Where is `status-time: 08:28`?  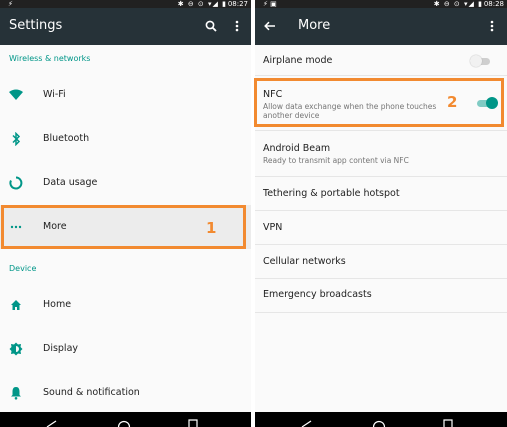 status-time: 08:28 is located at coordinates (493, 4).